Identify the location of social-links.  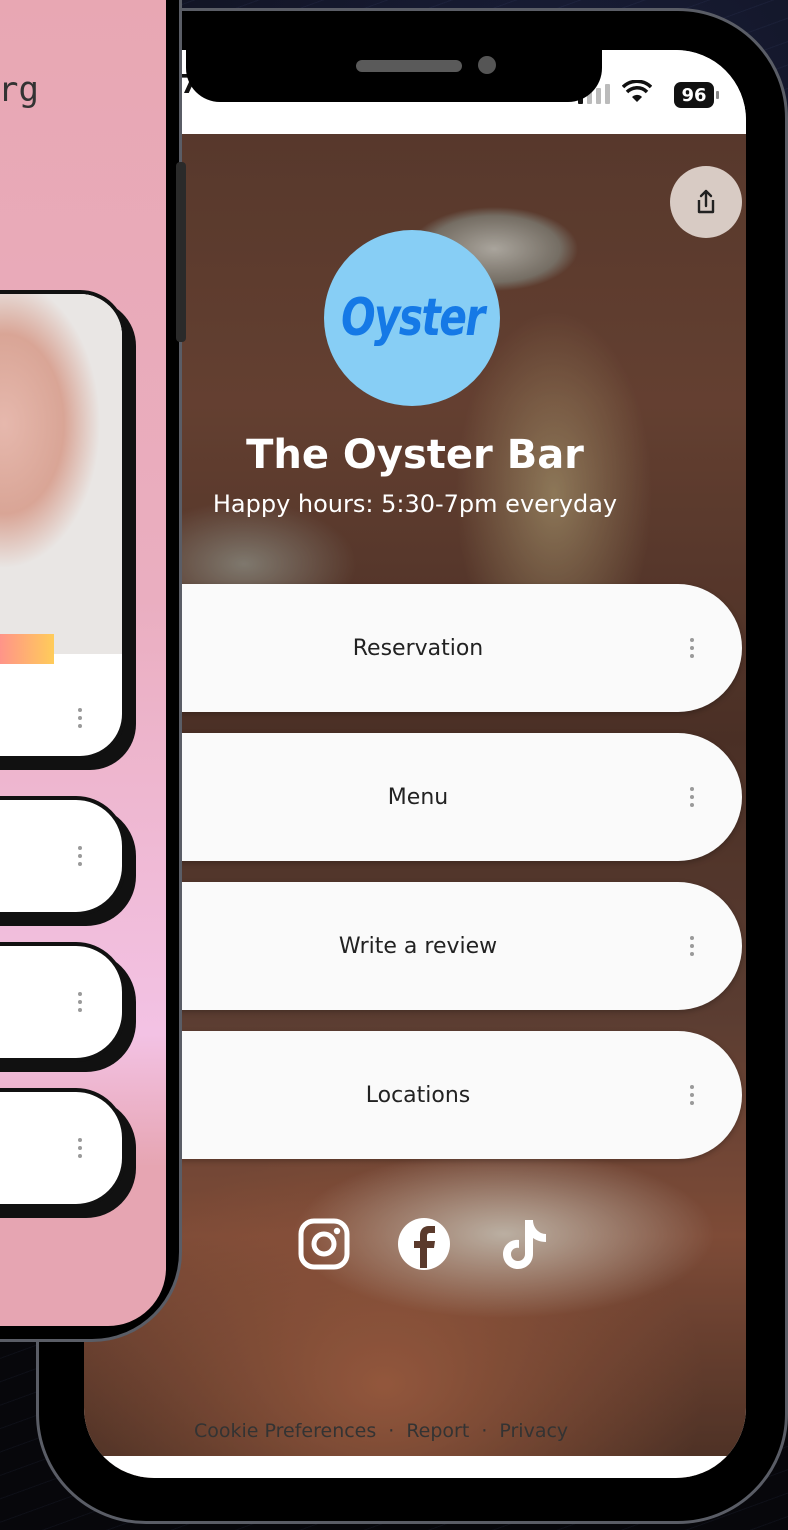
(424, 1244).